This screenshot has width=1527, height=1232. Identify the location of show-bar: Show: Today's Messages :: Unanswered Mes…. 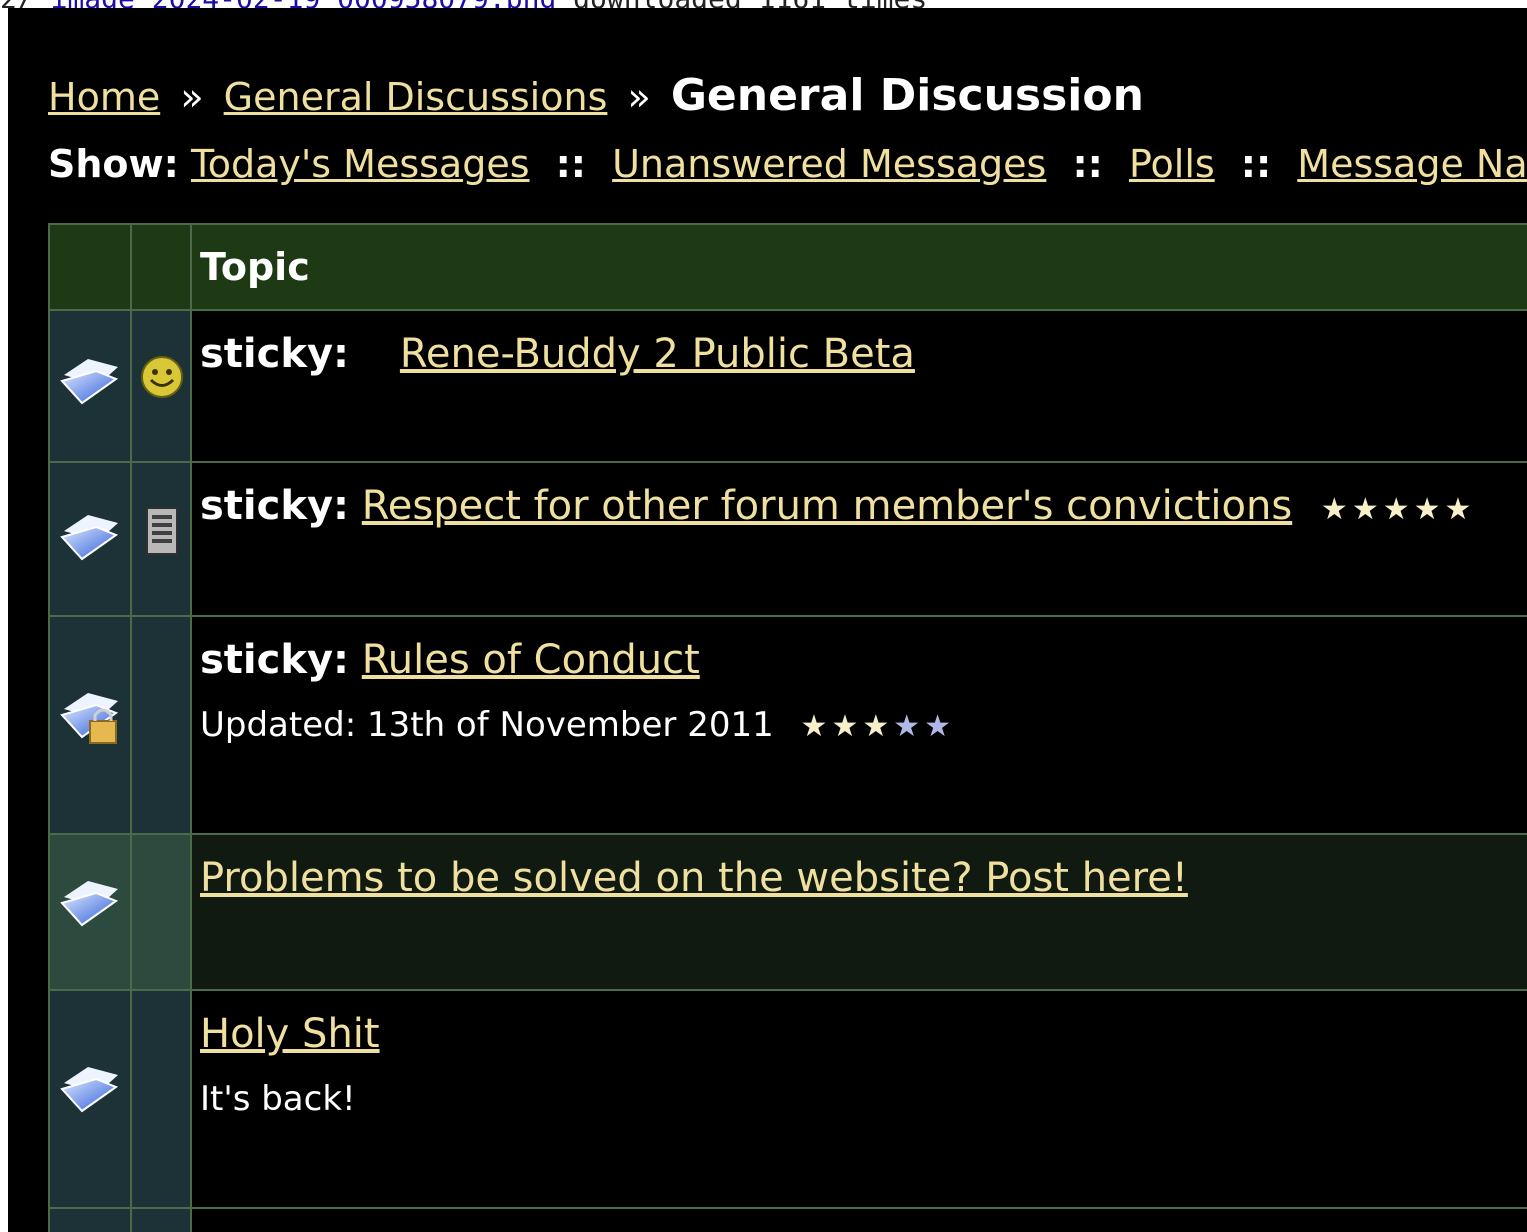
(787, 164).